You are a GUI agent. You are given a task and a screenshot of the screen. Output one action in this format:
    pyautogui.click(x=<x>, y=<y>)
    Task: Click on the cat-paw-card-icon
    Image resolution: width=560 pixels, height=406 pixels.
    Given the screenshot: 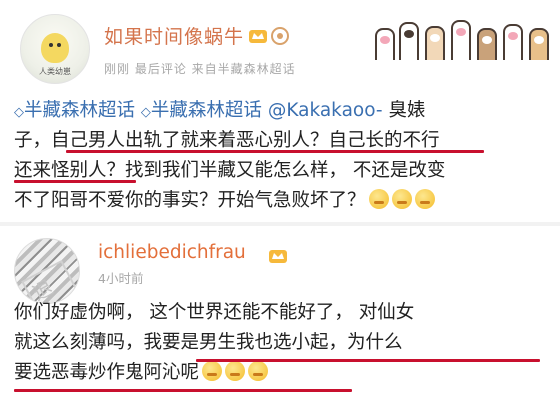 What is the action you would take?
    pyautogui.click(x=465, y=37)
    